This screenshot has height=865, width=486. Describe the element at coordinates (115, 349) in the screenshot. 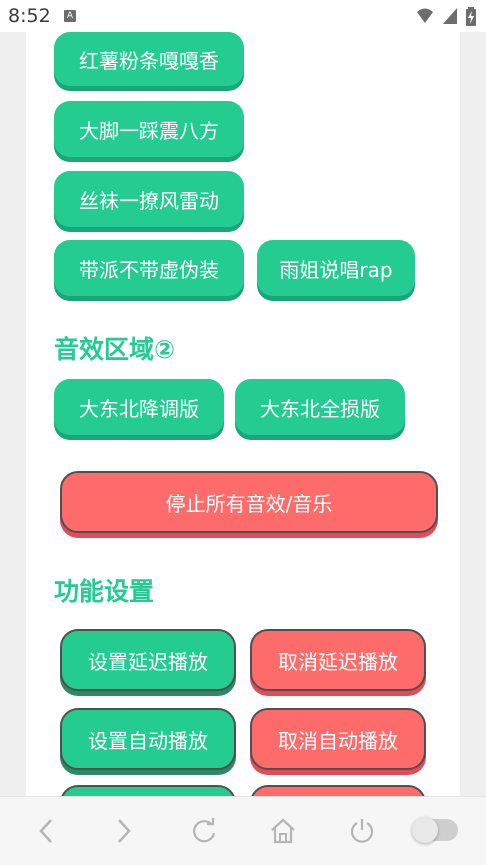

I see `section-title-sound-area-2: 音效区域②` at that location.